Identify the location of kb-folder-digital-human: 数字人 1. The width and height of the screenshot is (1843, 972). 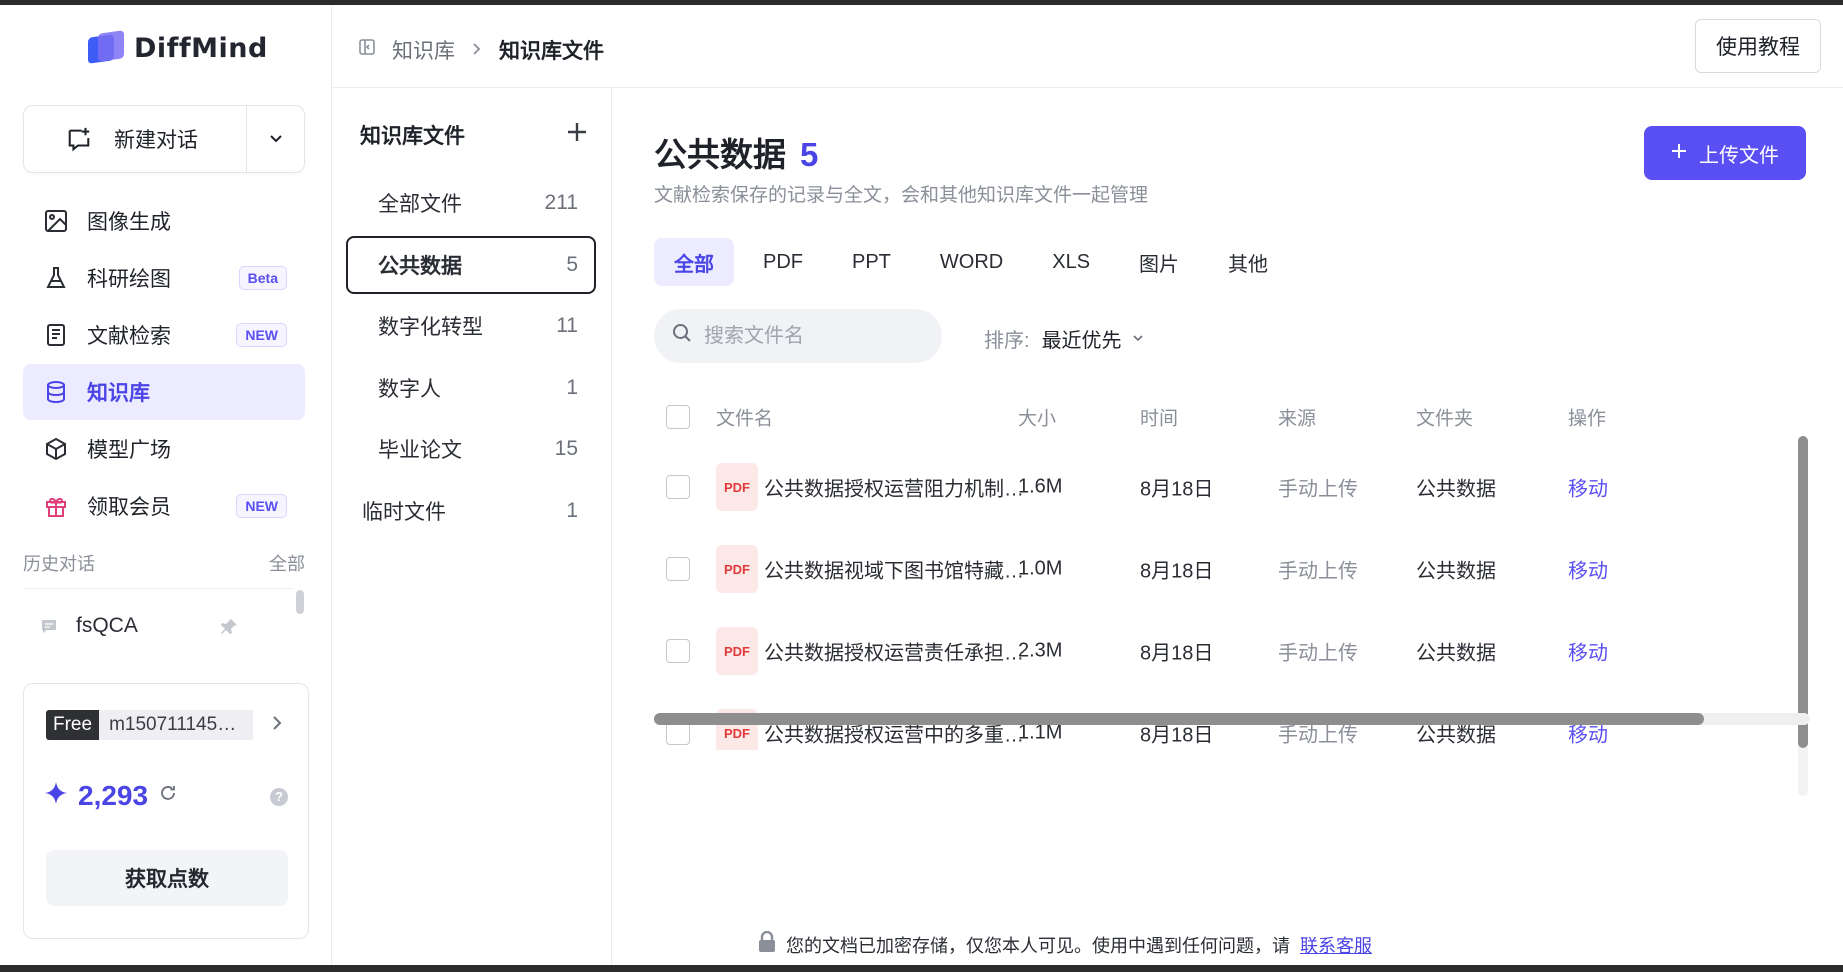
(471, 388).